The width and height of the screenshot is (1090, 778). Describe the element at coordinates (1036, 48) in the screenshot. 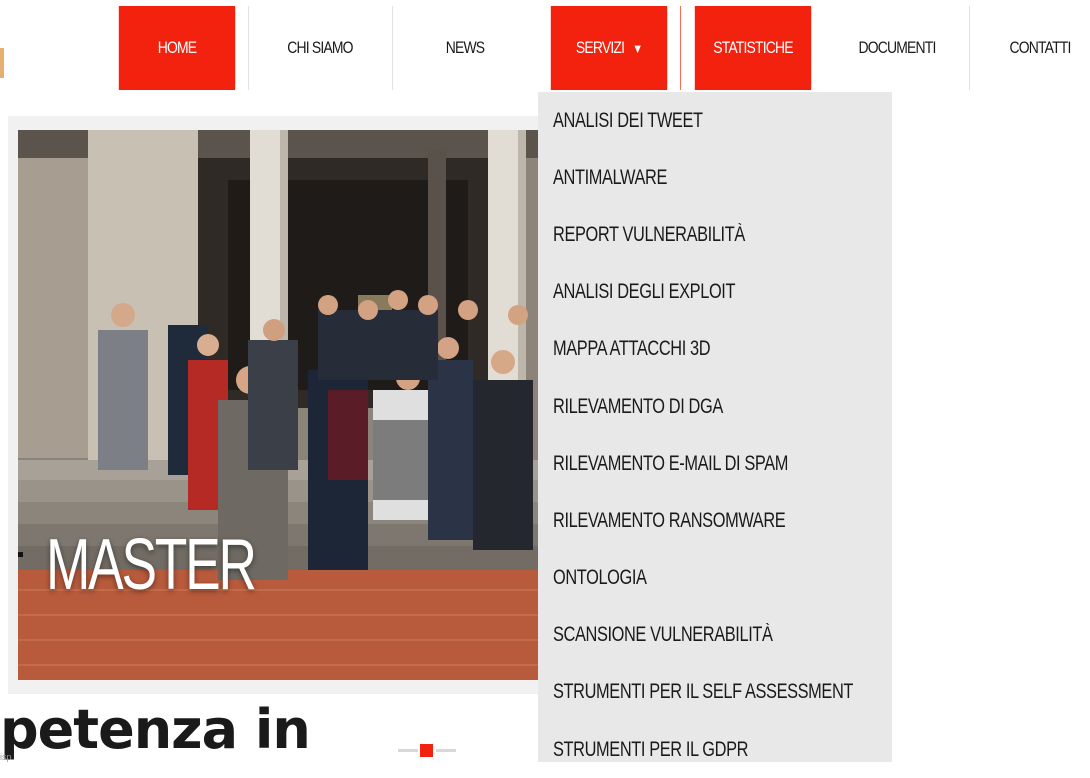

I see `nav-item-contatti: CONTATTI` at that location.